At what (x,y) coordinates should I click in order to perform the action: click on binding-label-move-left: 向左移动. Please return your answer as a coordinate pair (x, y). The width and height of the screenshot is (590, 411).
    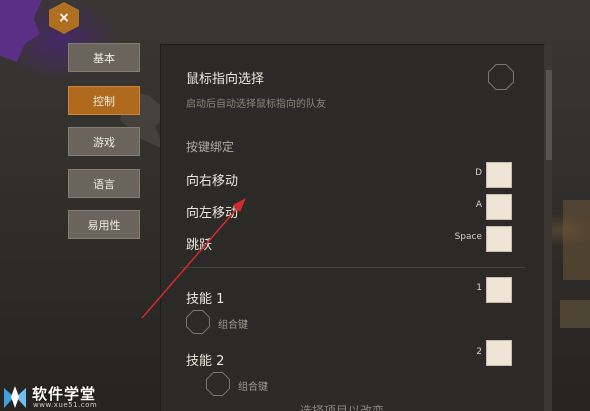
    Looking at the image, I should click on (212, 213).